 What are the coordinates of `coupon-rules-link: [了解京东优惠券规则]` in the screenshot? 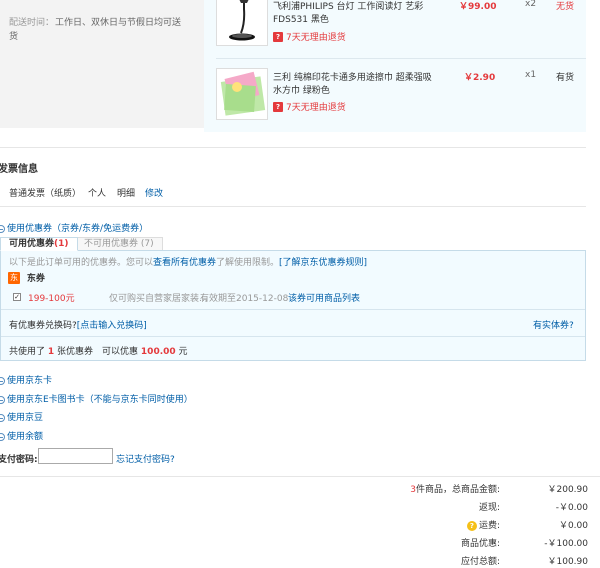 It's located at (323, 263).